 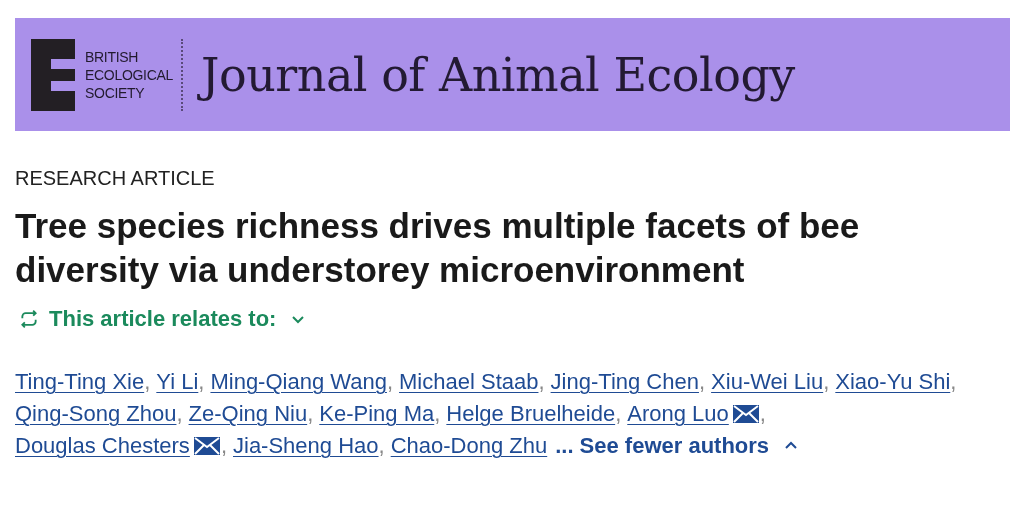 What do you see at coordinates (678, 414) in the screenshot?
I see `author-link: Arong Luo` at bounding box center [678, 414].